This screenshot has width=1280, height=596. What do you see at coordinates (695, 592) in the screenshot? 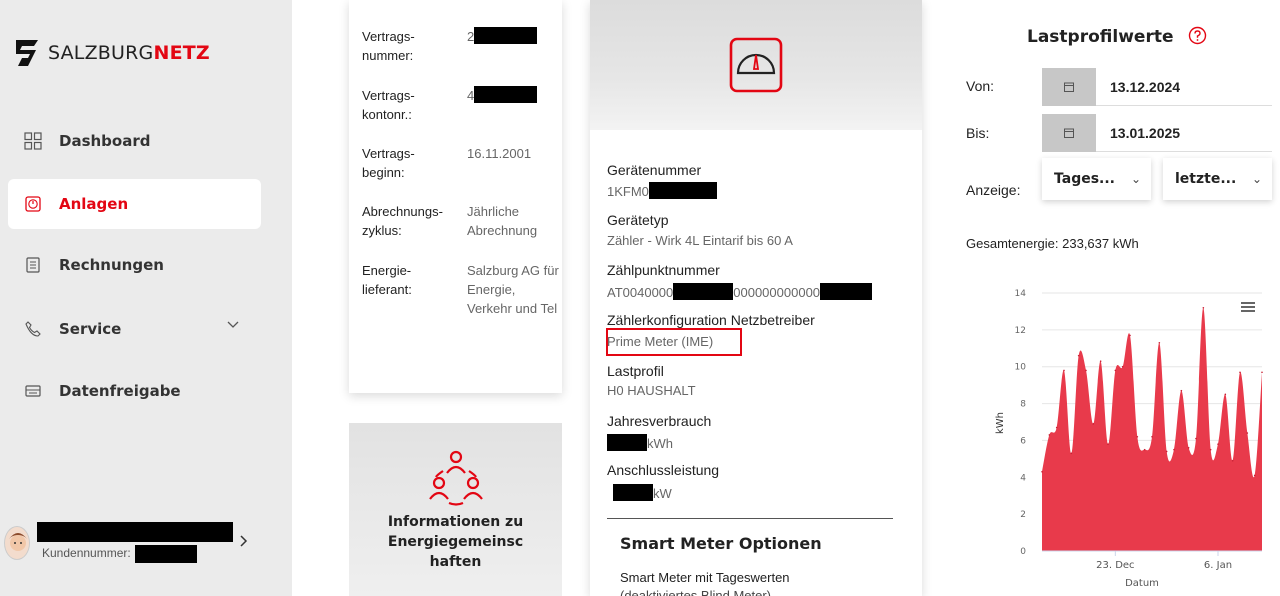
I see `smart-meter-option-note: (deaktiviertes Blind Meter)` at bounding box center [695, 592].